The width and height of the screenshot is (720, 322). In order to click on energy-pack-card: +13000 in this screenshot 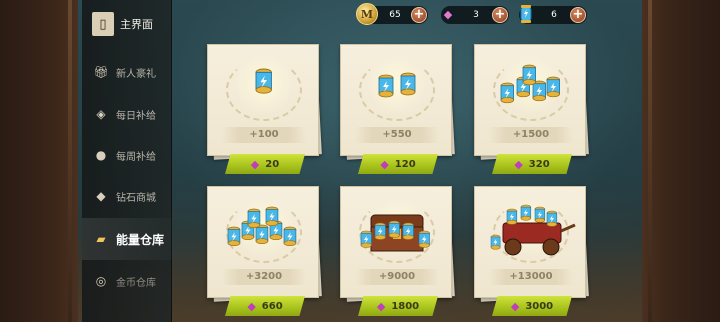, I will do `click(532, 244)`.